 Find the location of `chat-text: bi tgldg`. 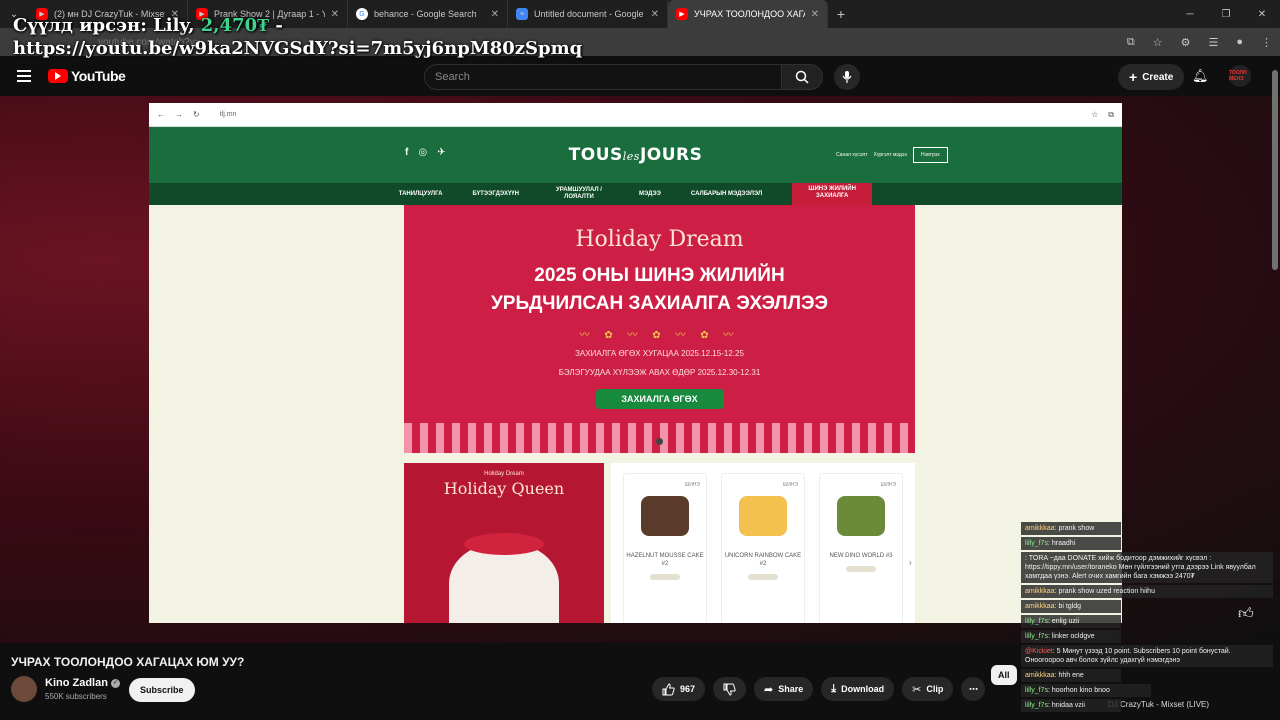

chat-text: bi tgldg is located at coordinates (1070, 606).